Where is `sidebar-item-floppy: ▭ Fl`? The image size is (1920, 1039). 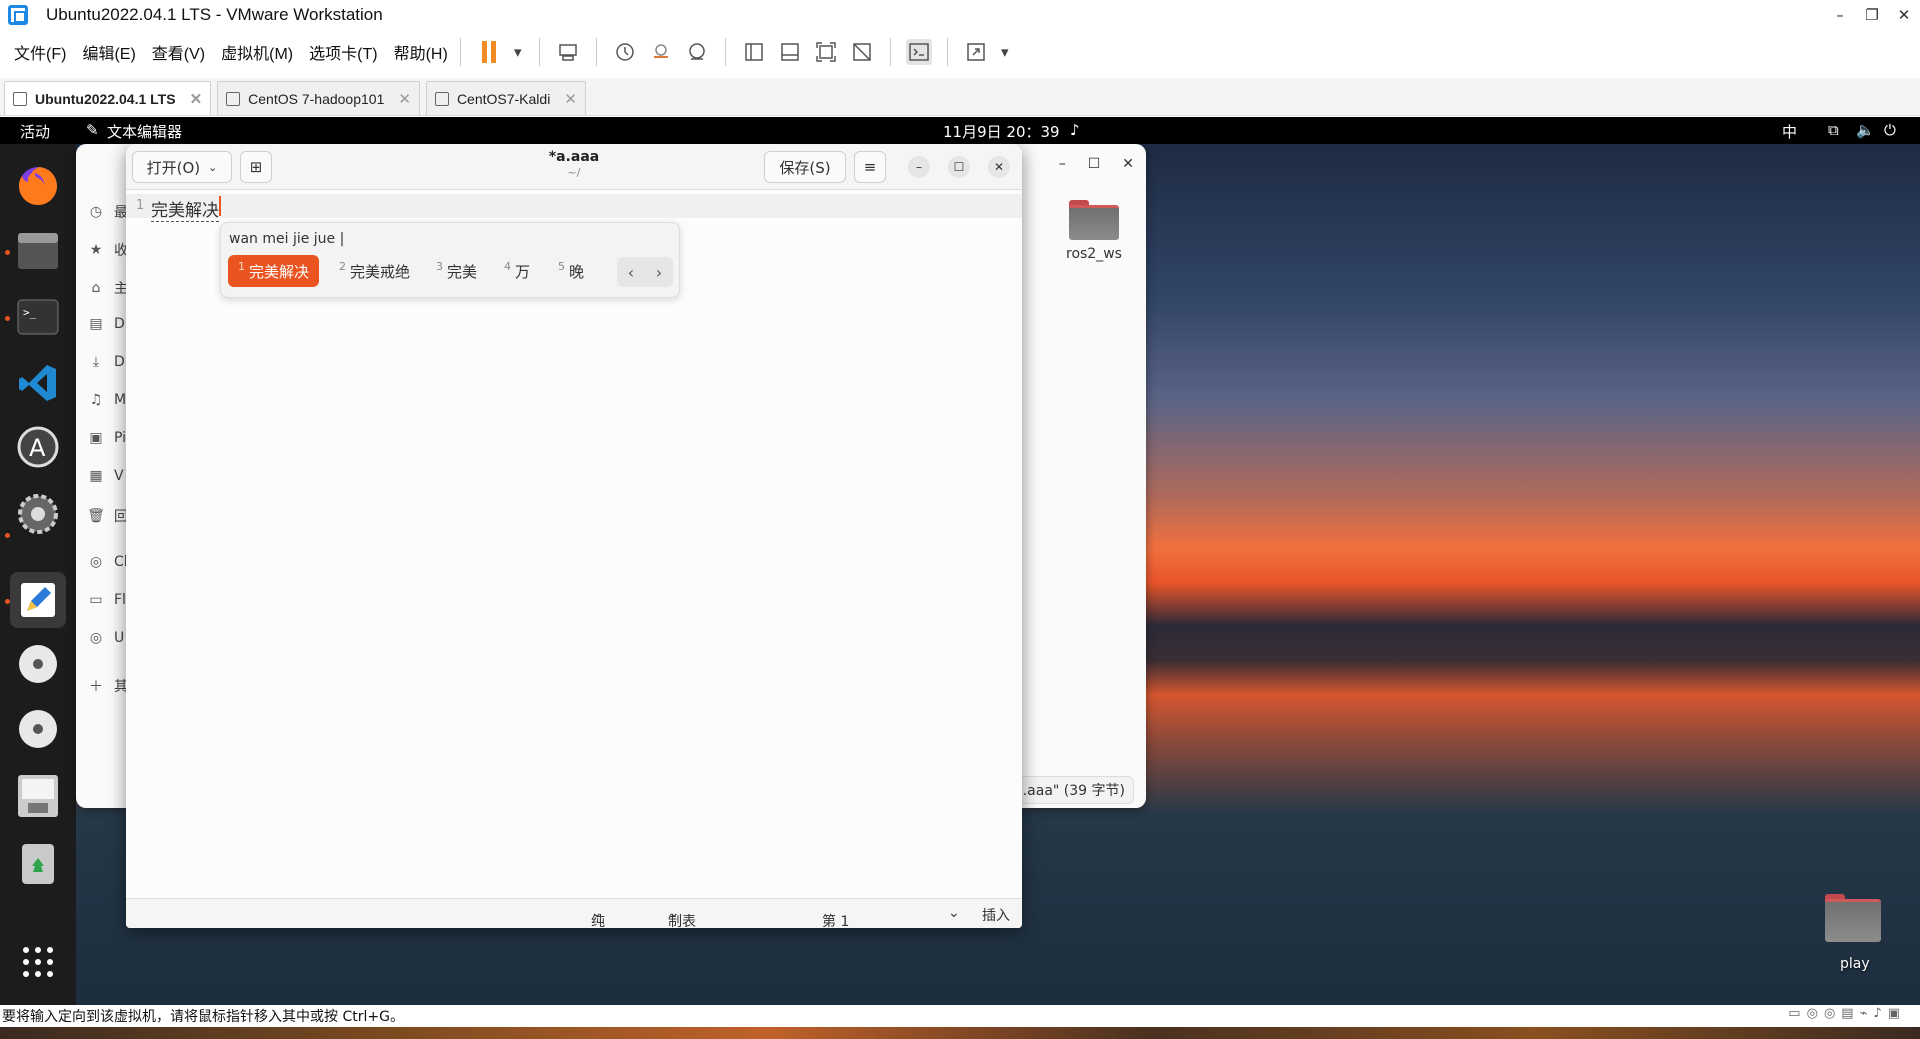 sidebar-item-floppy: ▭ Fl is located at coordinates (107, 600).